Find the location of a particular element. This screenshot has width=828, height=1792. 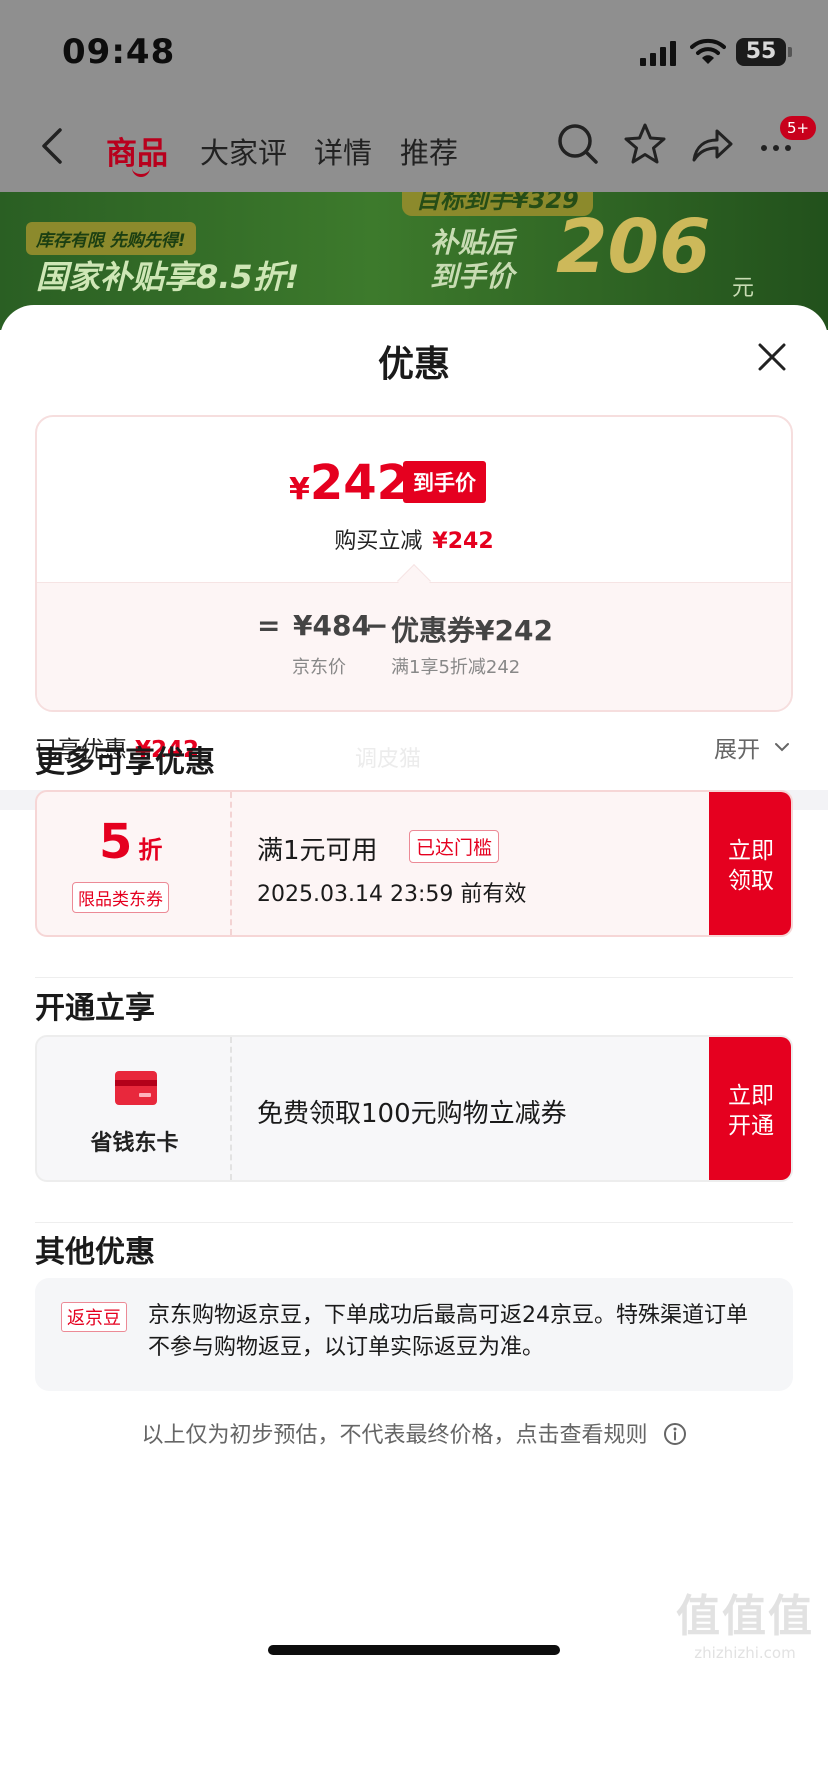

currency-symbol: ¥ is located at coordinates (299, 489).